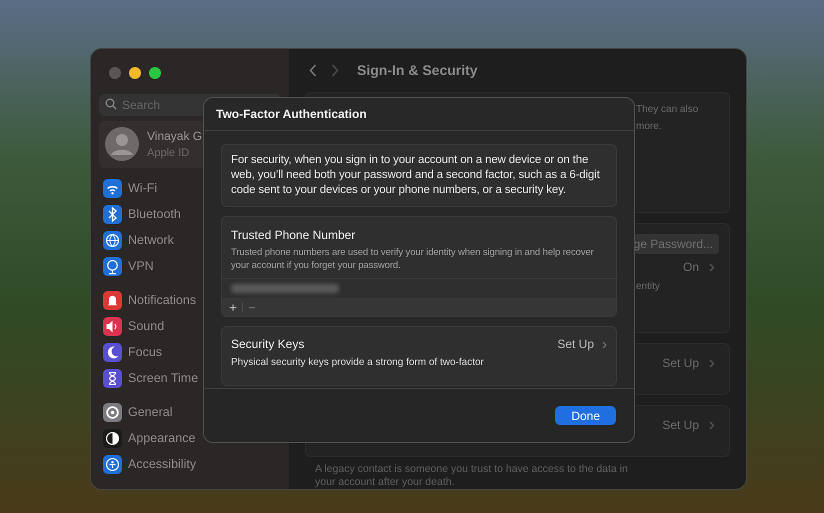 This screenshot has height=513, width=824. What do you see at coordinates (168, 153) in the screenshot?
I see `account-subtitle: Apple ID` at bounding box center [168, 153].